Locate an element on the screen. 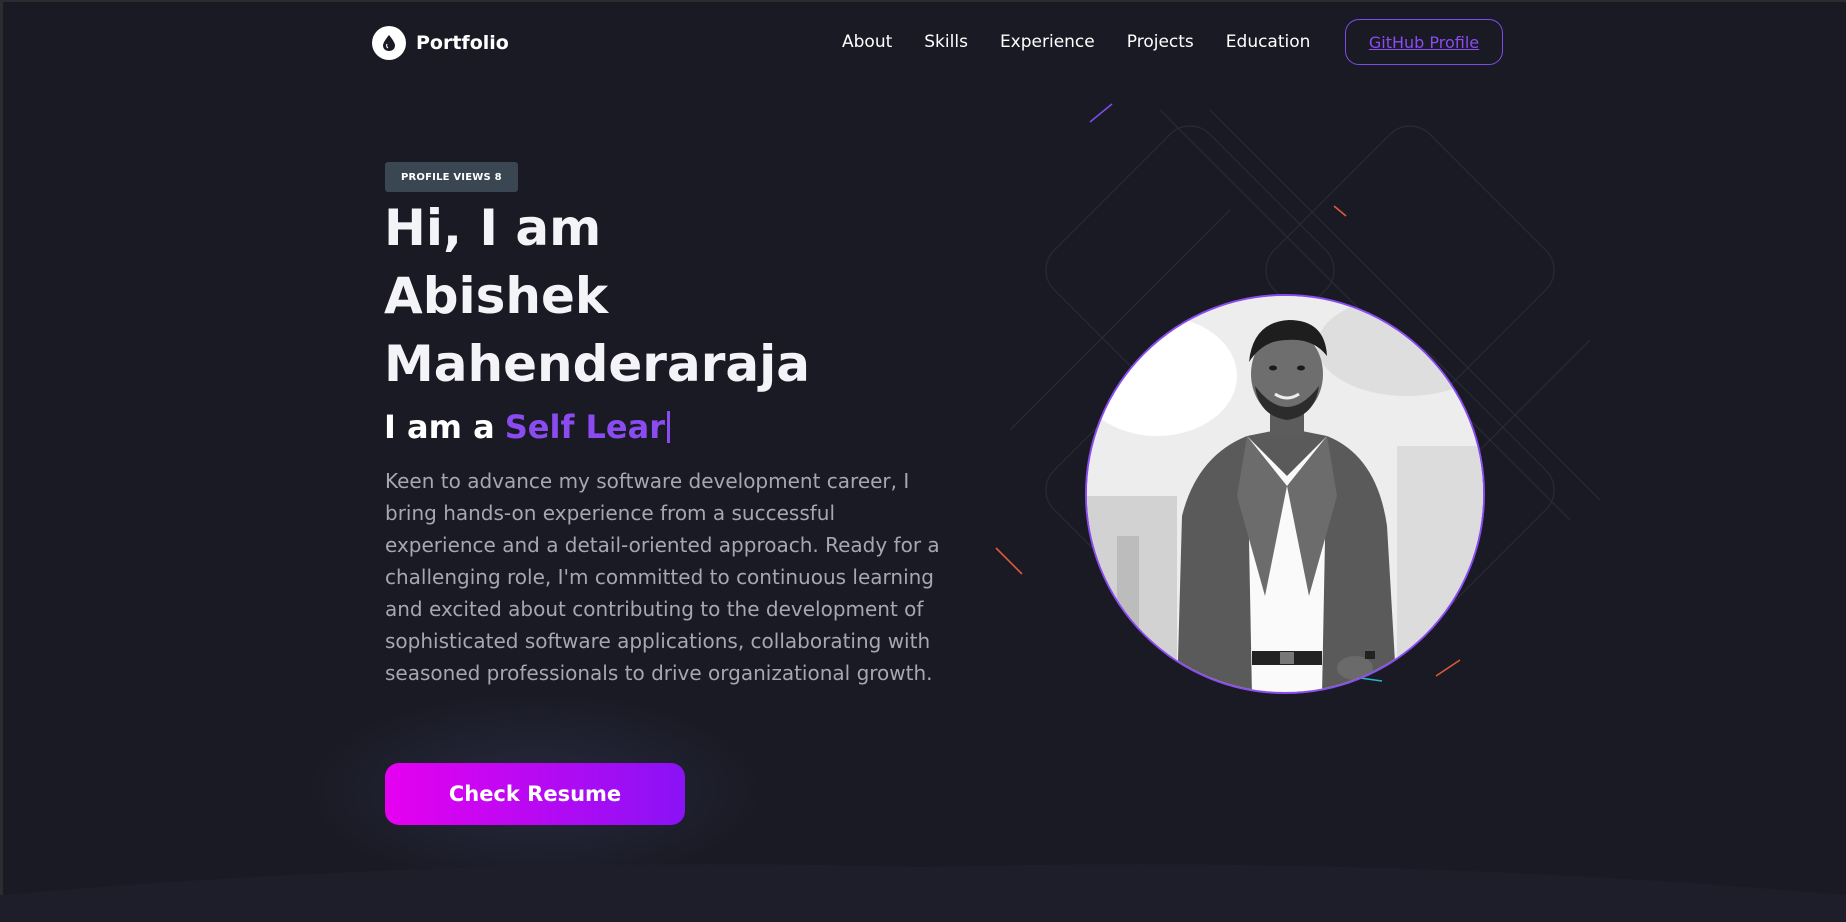  role-prefix: I am a is located at coordinates (439, 427).